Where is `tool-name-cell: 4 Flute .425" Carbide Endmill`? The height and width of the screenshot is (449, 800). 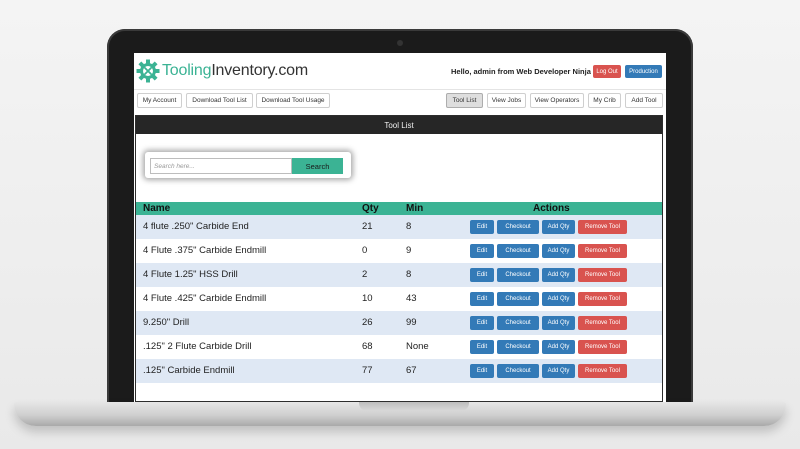
tool-name-cell: 4 Flute .425" Carbide Endmill is located at coordinates (205, 298).